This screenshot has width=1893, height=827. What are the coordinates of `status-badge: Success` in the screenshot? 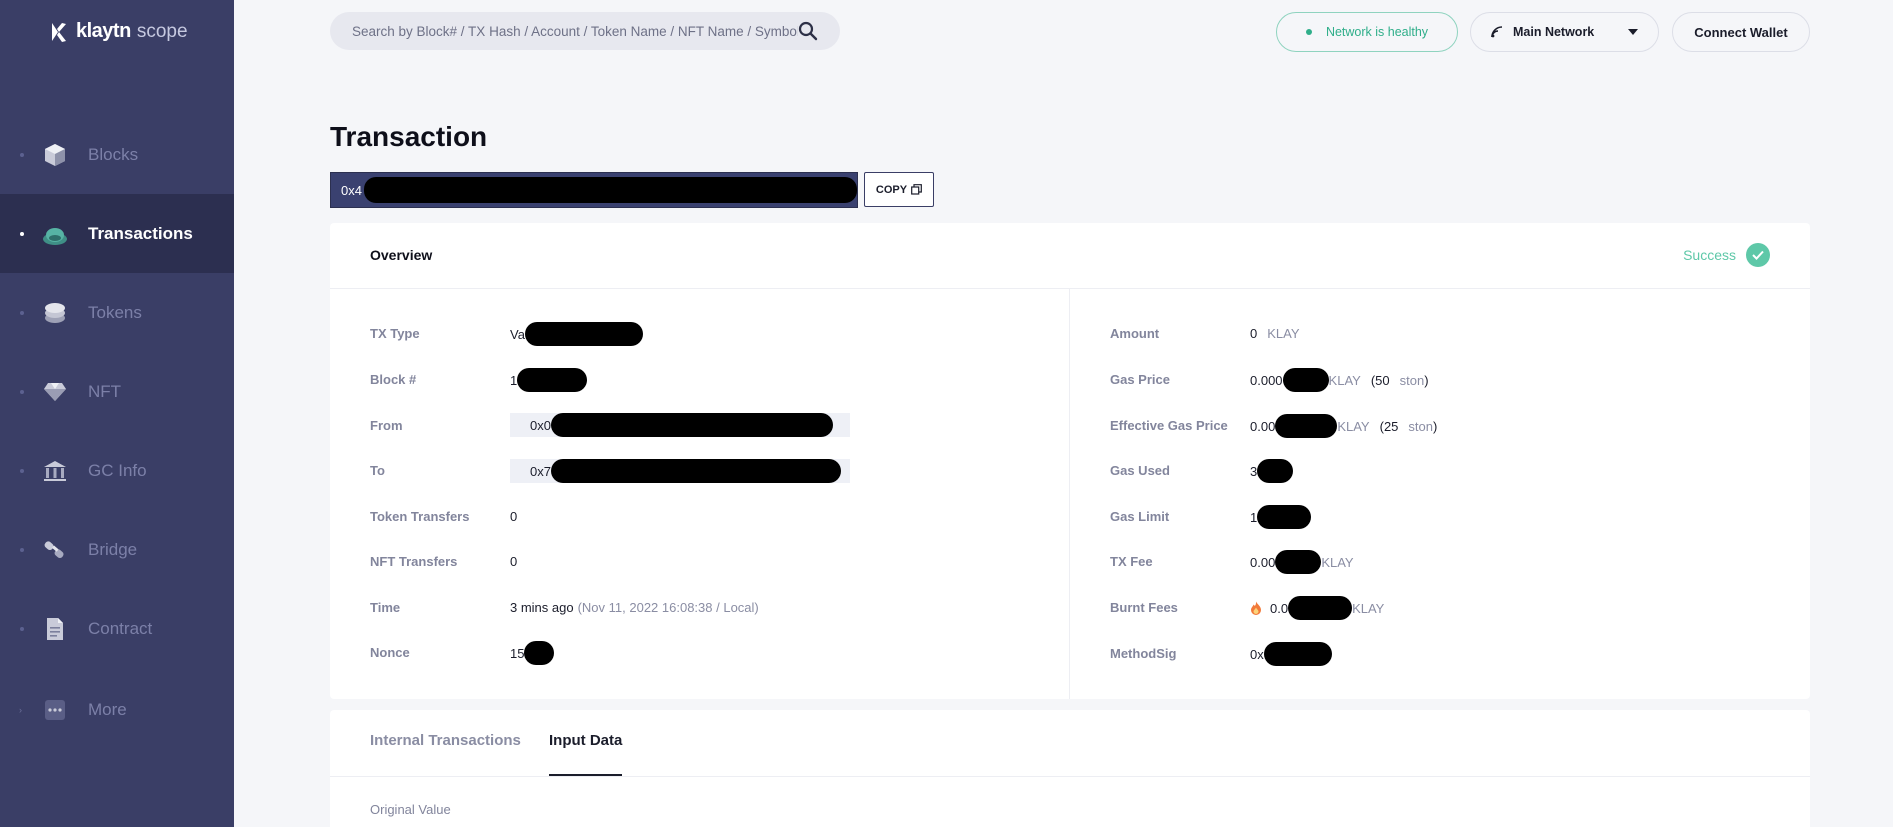 It's located at (1726, 255).